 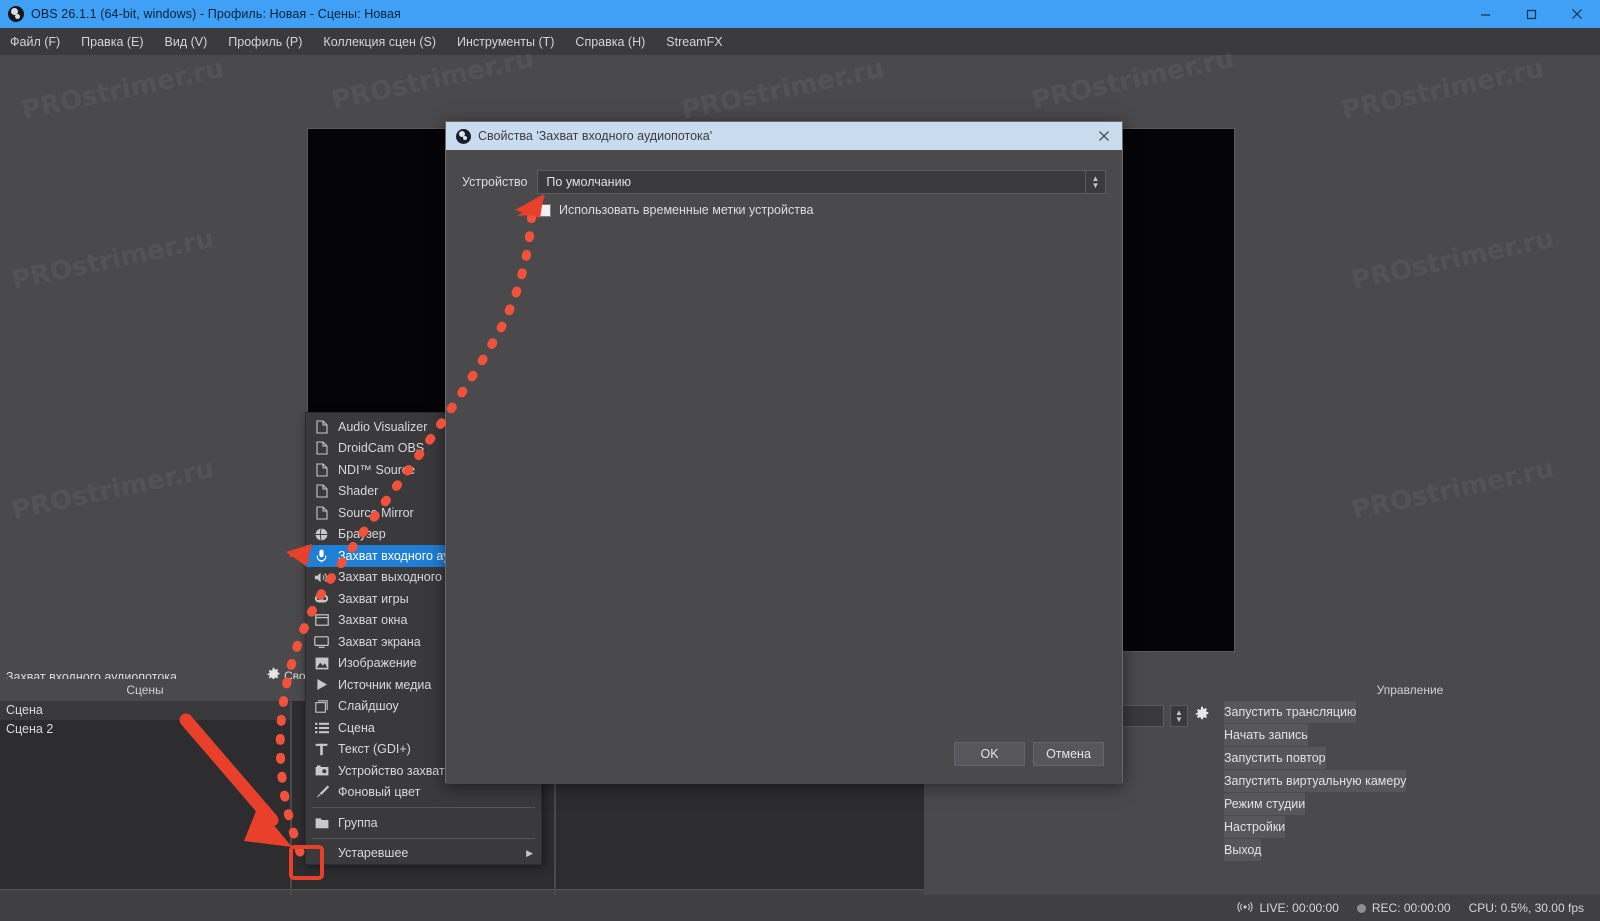 I want to click on controls-dock-title: Управление, so click(x=1410, y=690).